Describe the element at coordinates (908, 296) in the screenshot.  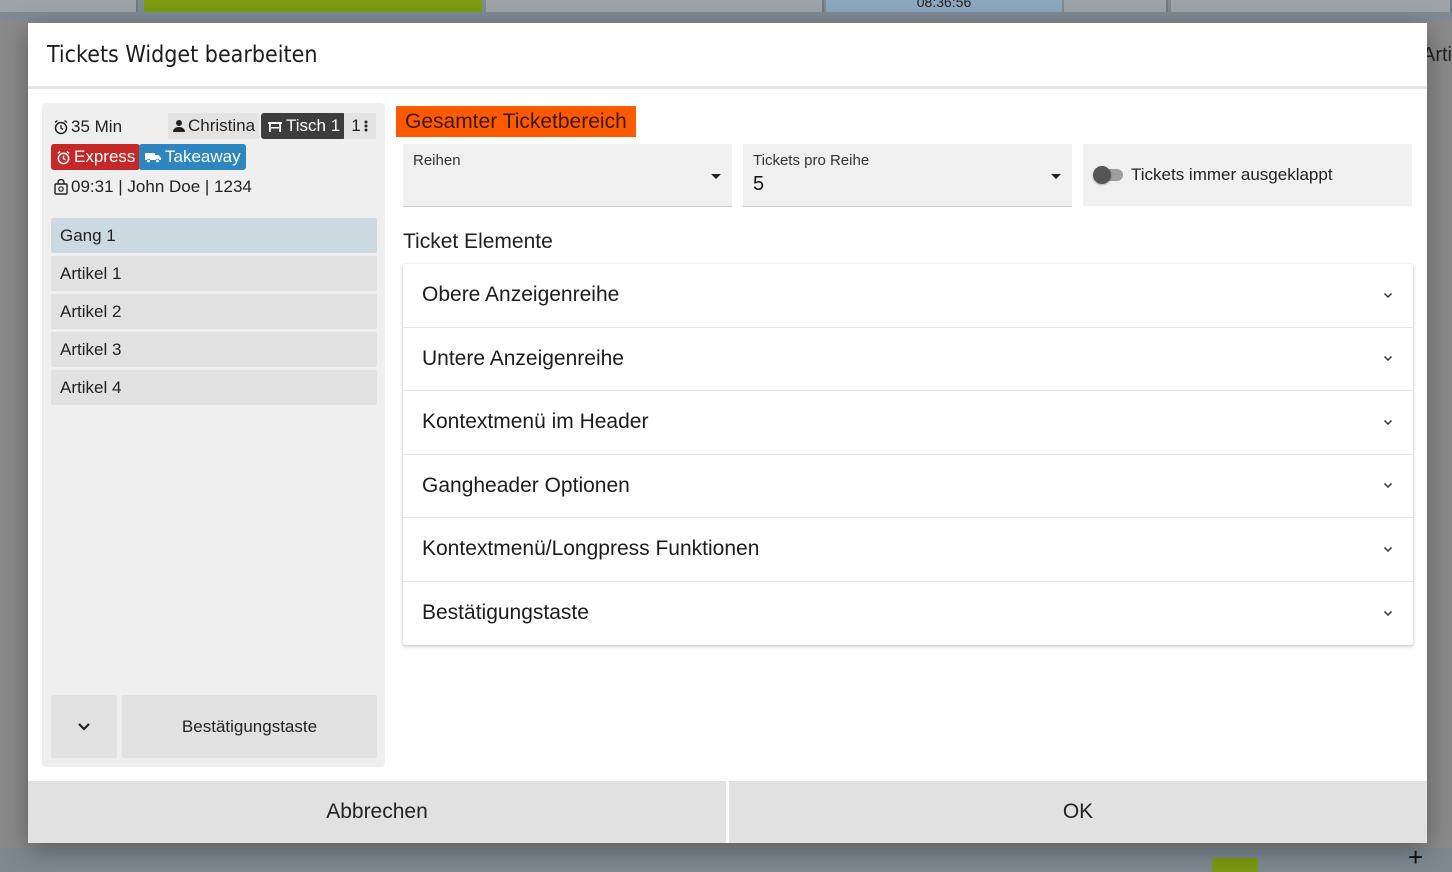
I see `accordion-item: Obere Anzeigenreihe` at that location.